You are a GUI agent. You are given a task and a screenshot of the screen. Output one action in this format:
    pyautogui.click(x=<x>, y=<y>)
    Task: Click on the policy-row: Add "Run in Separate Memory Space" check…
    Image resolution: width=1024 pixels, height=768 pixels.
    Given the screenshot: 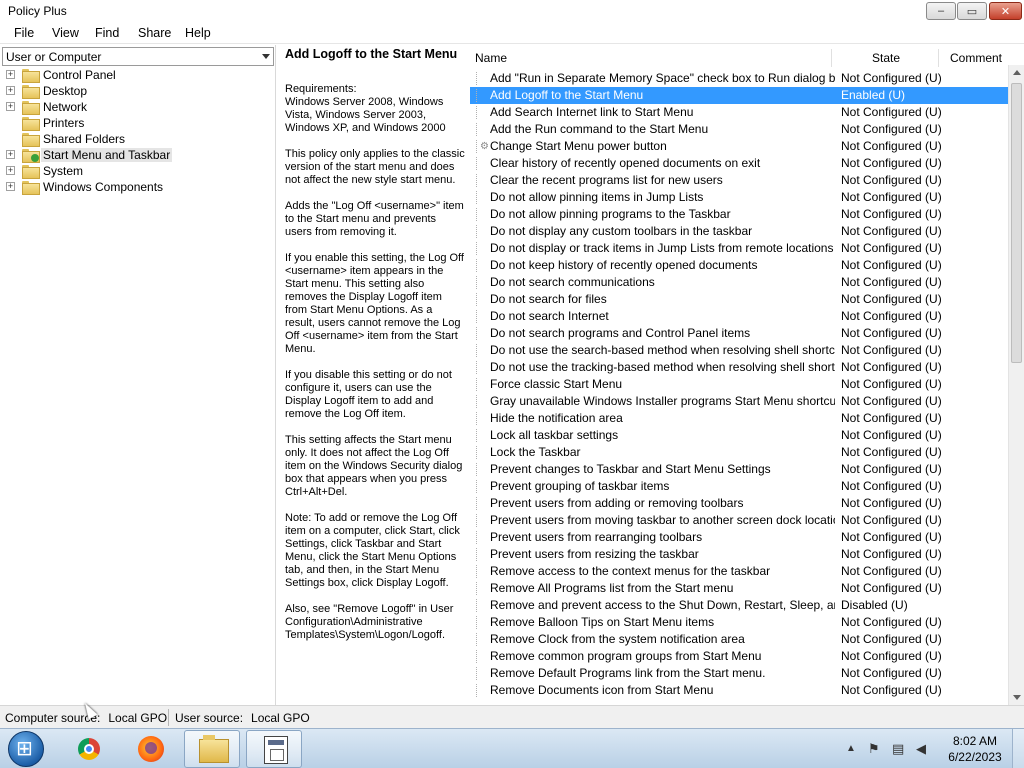 What is the action you would take?
    pyautogui.click(x=739, y=78)
    